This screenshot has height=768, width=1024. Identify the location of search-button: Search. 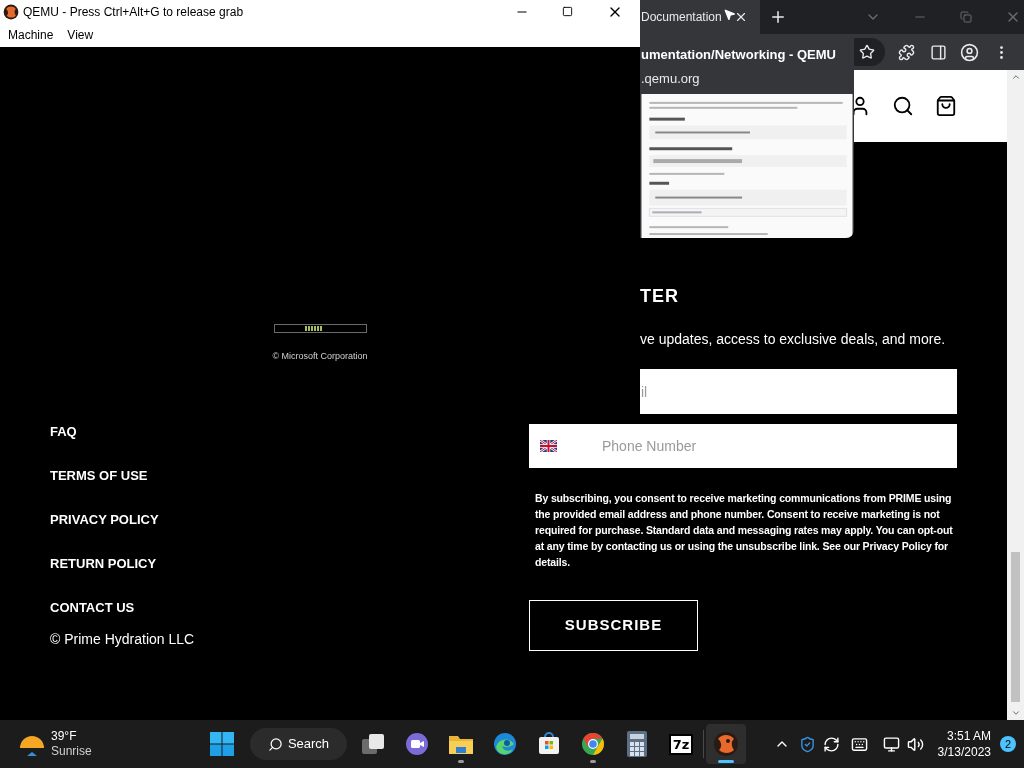
(298, 744).